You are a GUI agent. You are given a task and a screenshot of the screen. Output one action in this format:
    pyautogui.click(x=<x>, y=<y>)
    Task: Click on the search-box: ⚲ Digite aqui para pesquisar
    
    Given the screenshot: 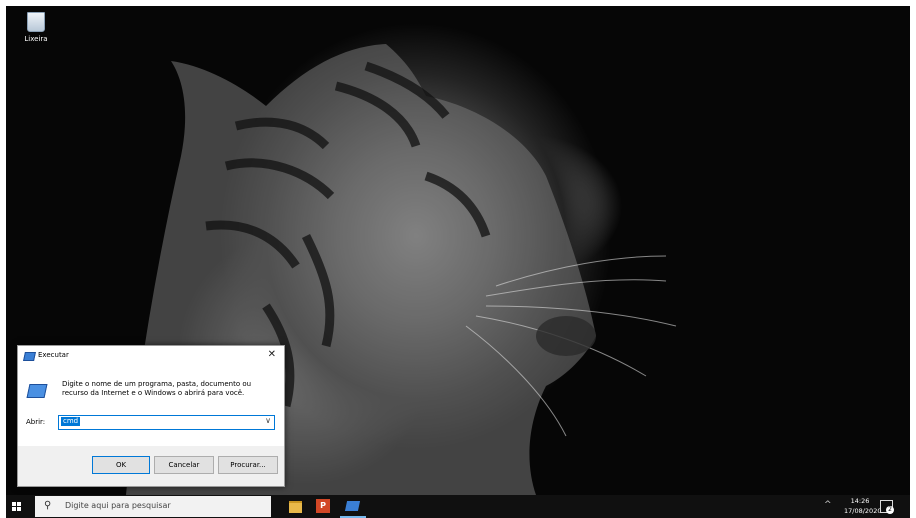 What is the action you would take?
    pyautogui.click(x=153, y=506)
    